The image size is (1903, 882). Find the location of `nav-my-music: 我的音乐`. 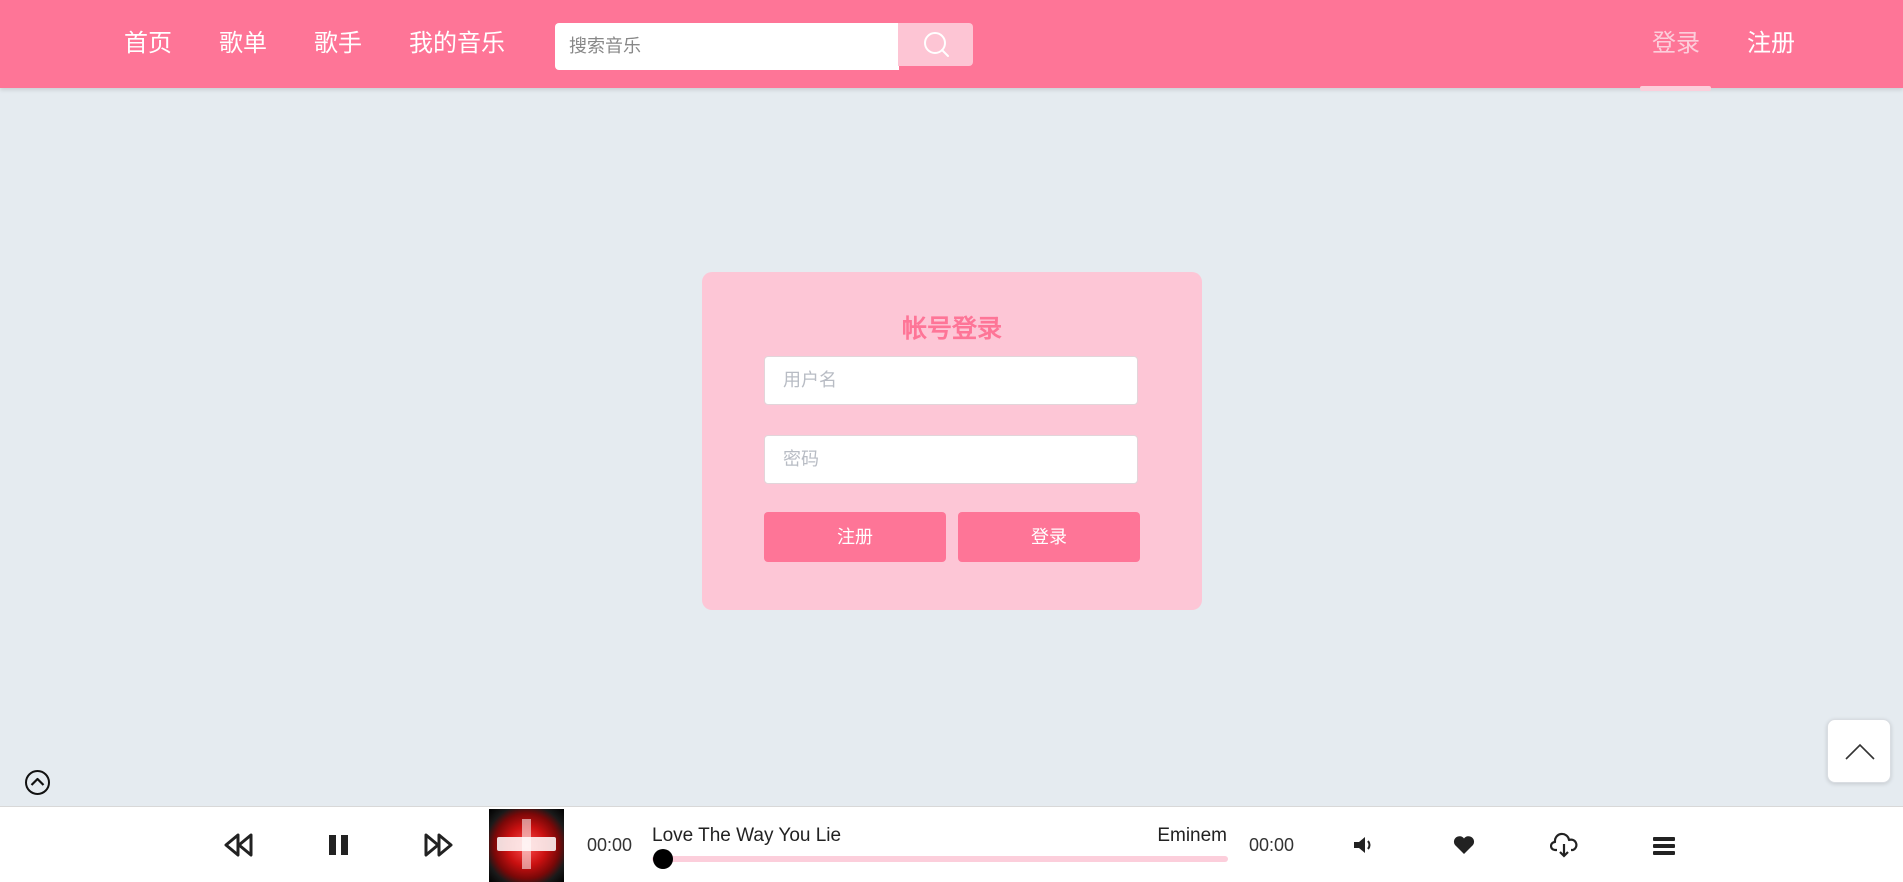

nav-my-music: 我的音乐 is located at coordinates (457, 44).